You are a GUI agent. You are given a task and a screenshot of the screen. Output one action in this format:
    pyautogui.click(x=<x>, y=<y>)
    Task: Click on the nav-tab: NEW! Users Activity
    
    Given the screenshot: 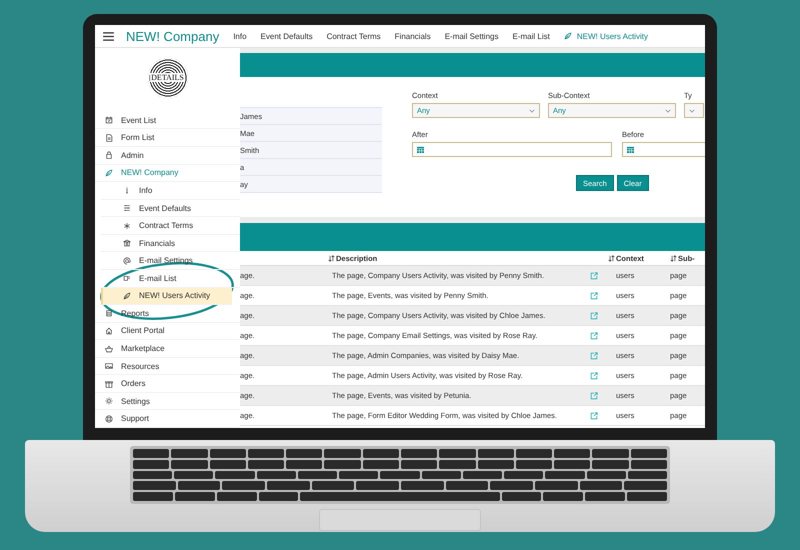 What is the action you would take?
    pyautogui.click(x=606, y=36)
    